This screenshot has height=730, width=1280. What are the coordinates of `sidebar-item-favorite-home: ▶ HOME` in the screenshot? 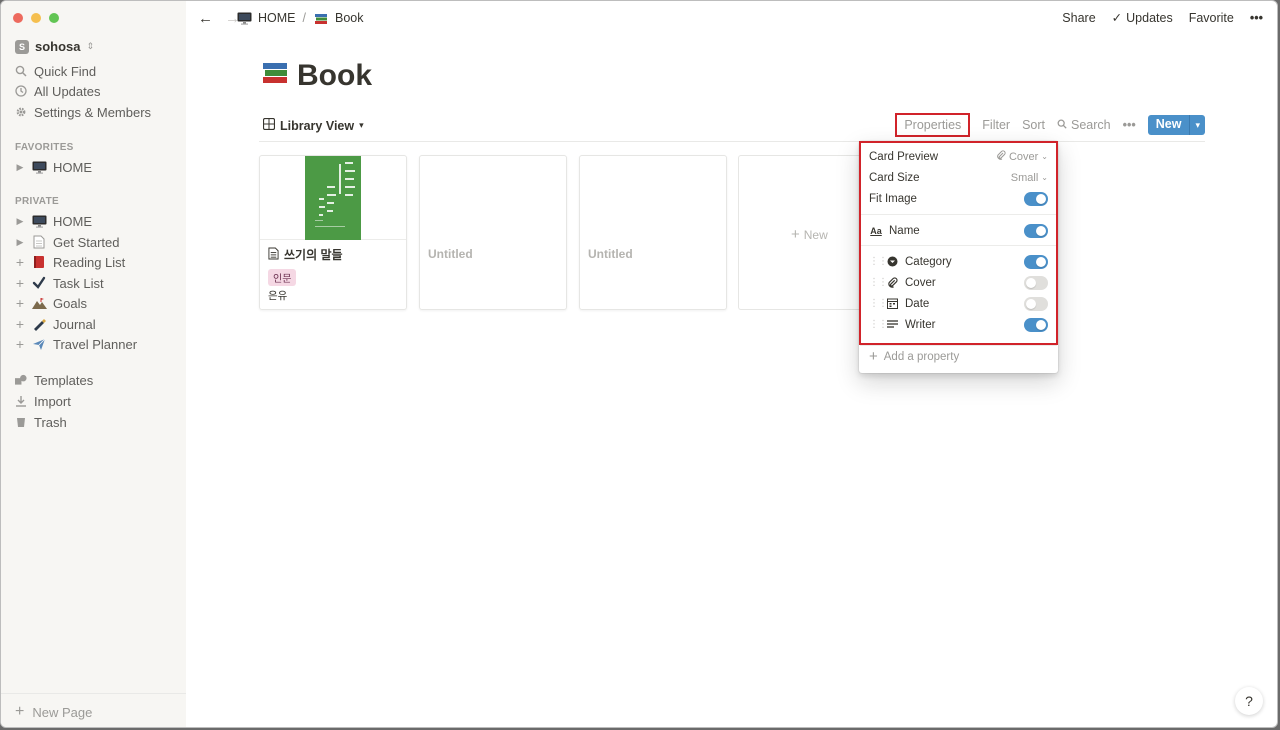 It's located at (53, 167).